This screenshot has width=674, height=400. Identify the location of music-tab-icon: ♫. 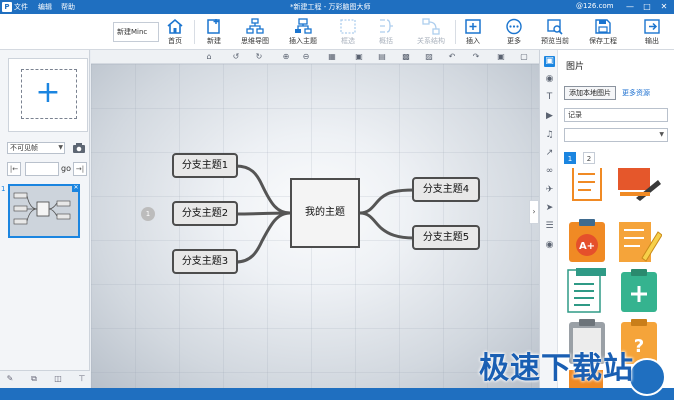
(549, 135).